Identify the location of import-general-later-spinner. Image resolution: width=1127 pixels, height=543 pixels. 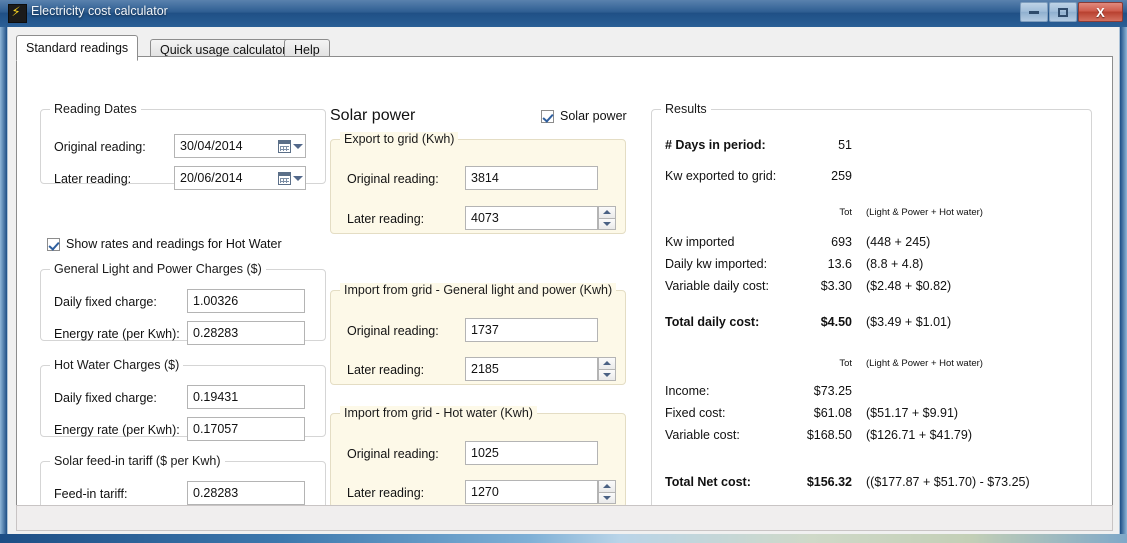
(607, 369).